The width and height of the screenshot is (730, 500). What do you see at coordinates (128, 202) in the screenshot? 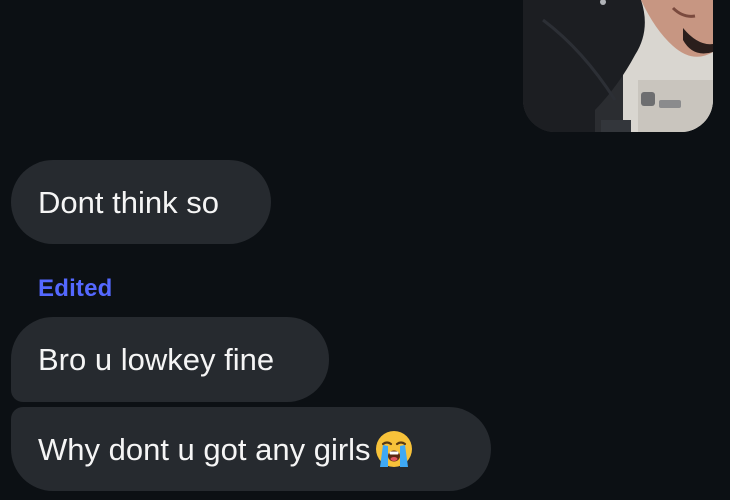
I see `message-text: Dont think so` at bounding box center [128, 202].